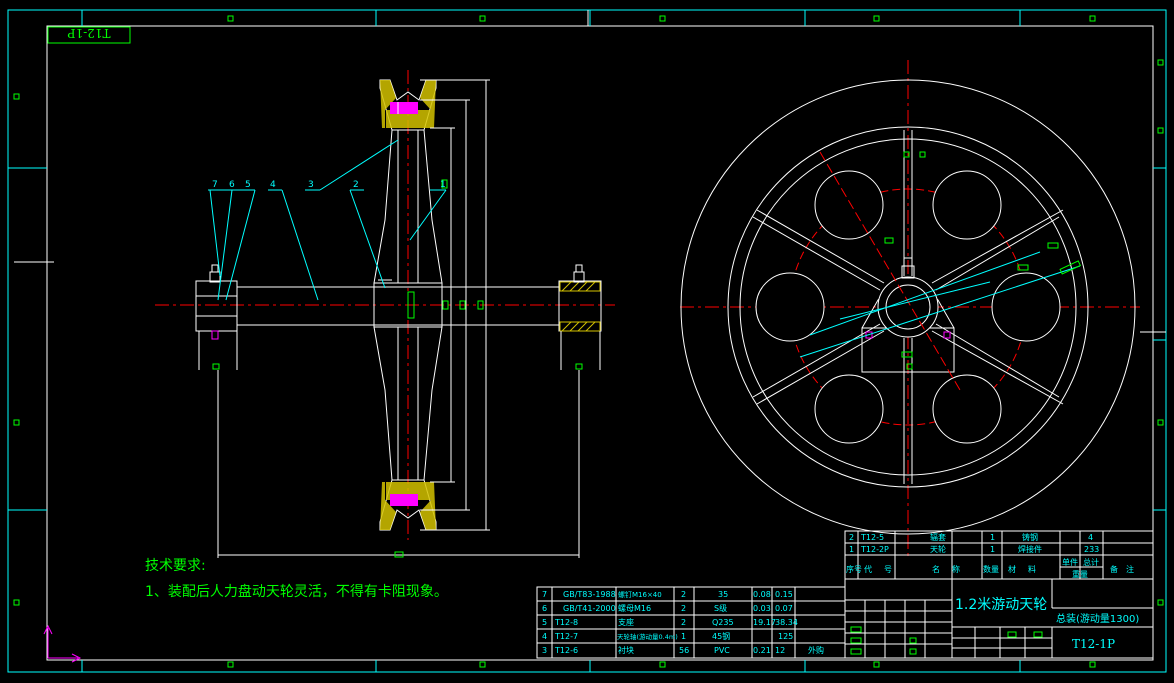 The image size is (1174, 683). I want to click on lower-row-5-name: 支座, so click(626, 622).